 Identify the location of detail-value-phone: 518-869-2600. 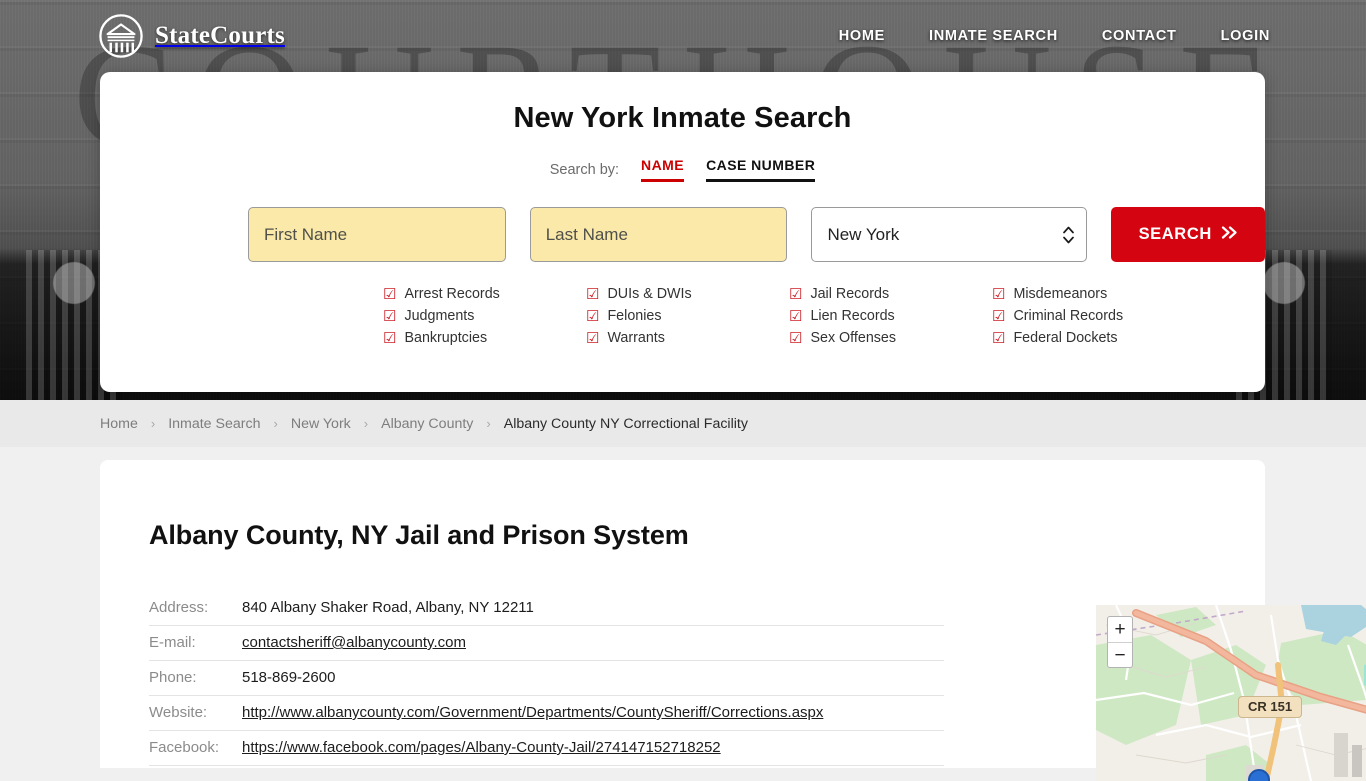
(593, 678).